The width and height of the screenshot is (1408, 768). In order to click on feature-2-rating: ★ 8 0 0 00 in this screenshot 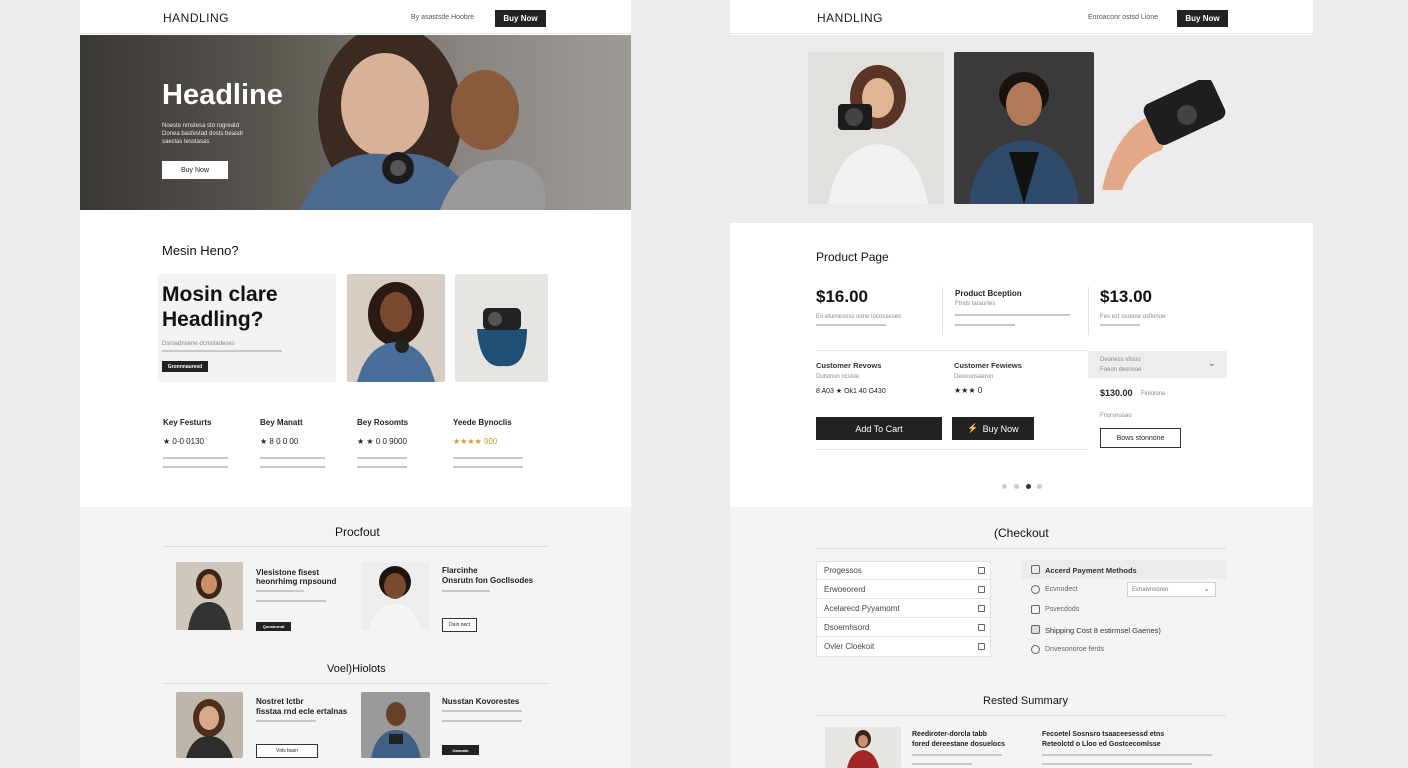, I will do `click(279, 441)`.